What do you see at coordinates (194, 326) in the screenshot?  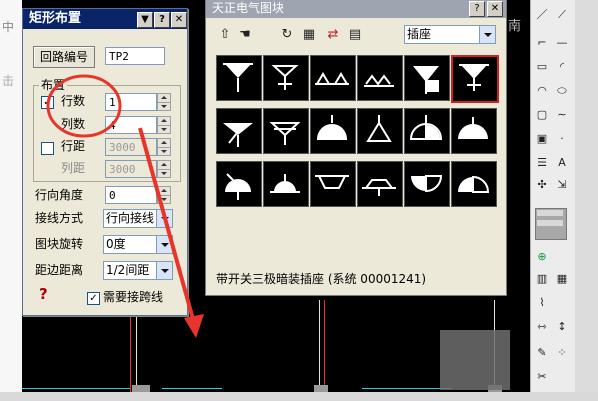 I see `pointer-arrow-head` at bounding box center [194, 326].